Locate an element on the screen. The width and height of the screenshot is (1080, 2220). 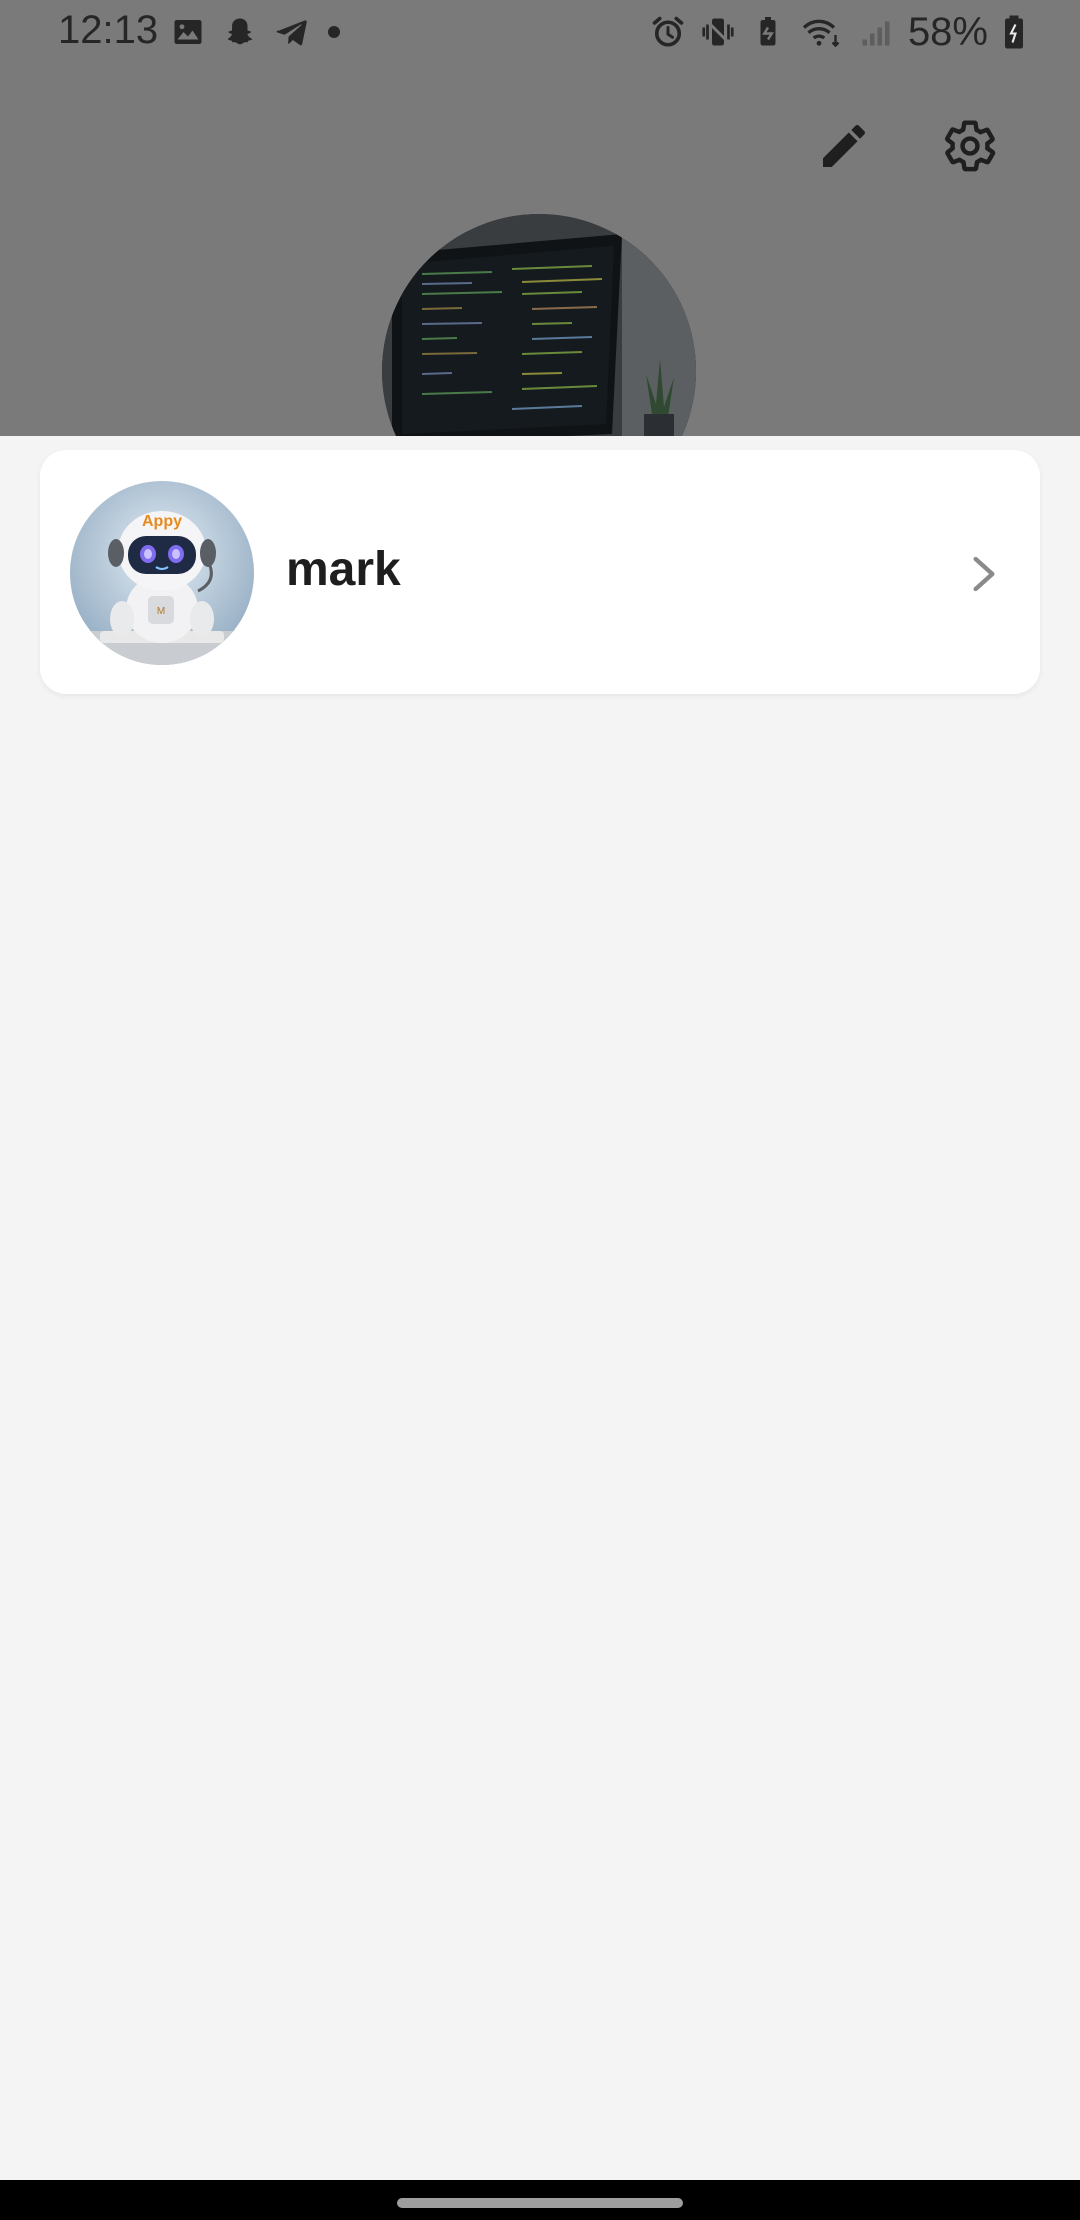
gallery-icon is located at coordinates (188, 32).